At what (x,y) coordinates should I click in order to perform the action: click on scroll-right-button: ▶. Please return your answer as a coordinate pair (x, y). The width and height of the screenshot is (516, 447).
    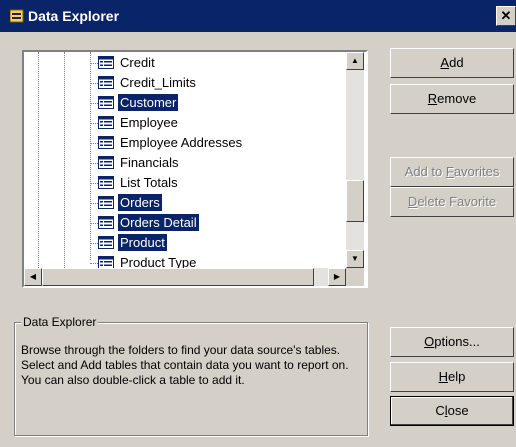
    Looking at the image, I should click on (337, 277).